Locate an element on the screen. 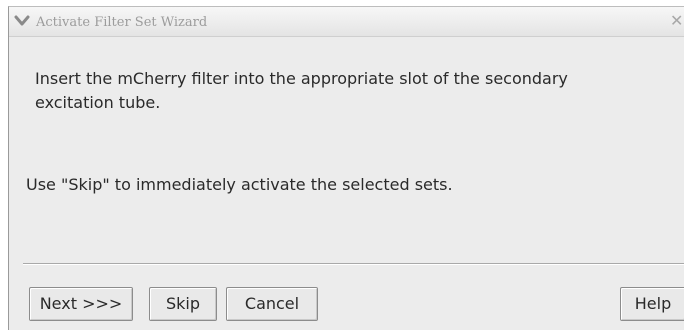 This screenshot has height=330, width=684. title-bar: Activate Filter Set Wizard ✕ is located at coordinates (346, 22).